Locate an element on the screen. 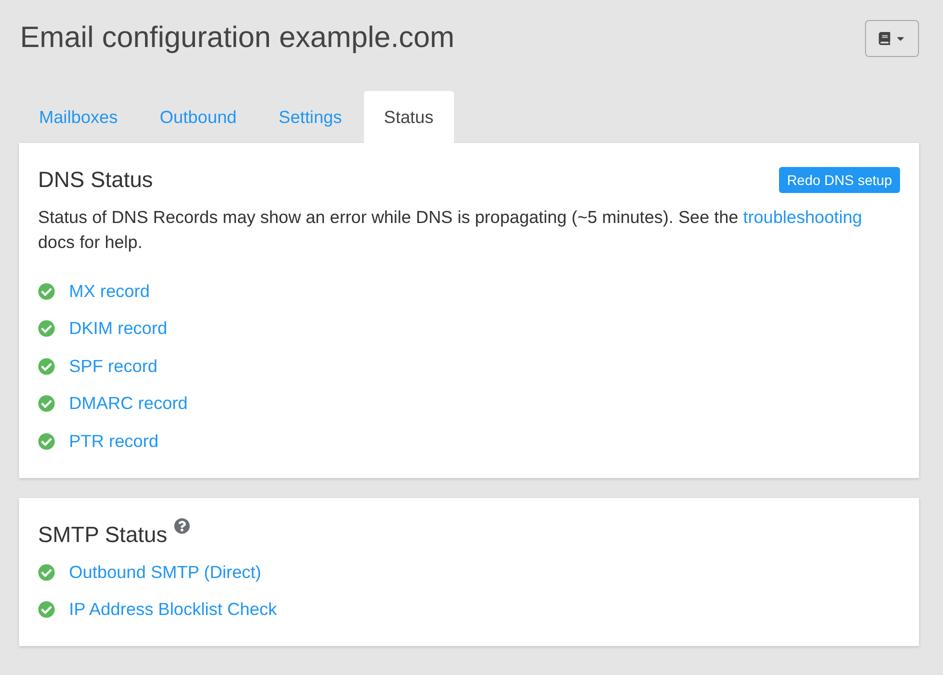 The width and height of the screenshot is (943, 675). dns-status-description: Status of DNS Records may show an error while DNS is propagating (~5 minutes). See the troubleshooting docs for help. is located at coordinates (451, 230).